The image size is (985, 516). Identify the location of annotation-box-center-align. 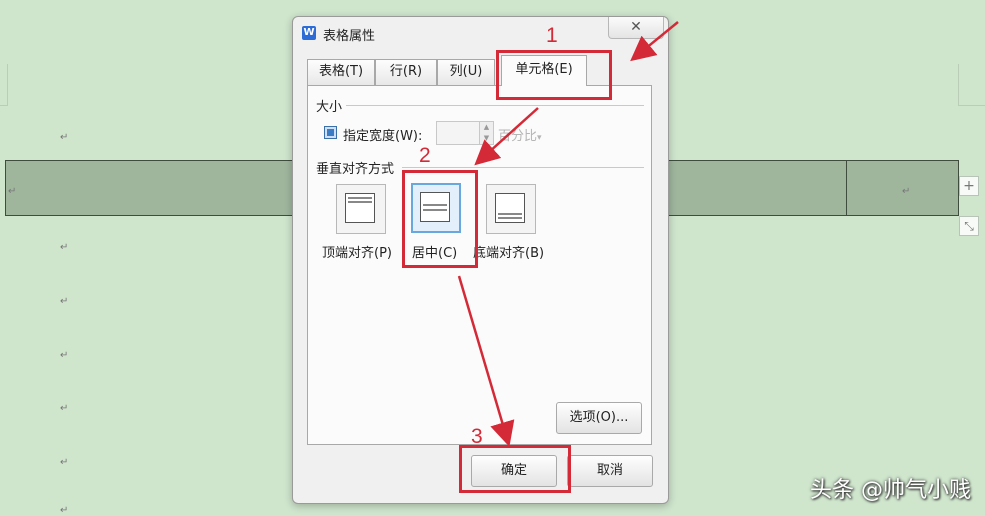
(440, 219).